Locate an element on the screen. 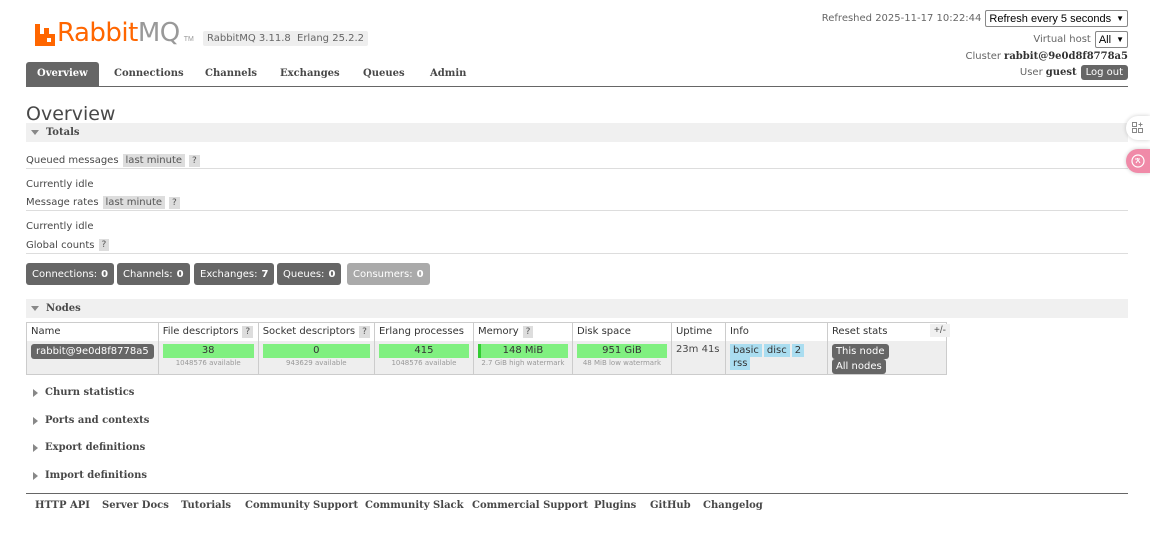 The width and height of the screenshot is (1150, 554). apps-add-icon is located at coordinates (1138, 128).